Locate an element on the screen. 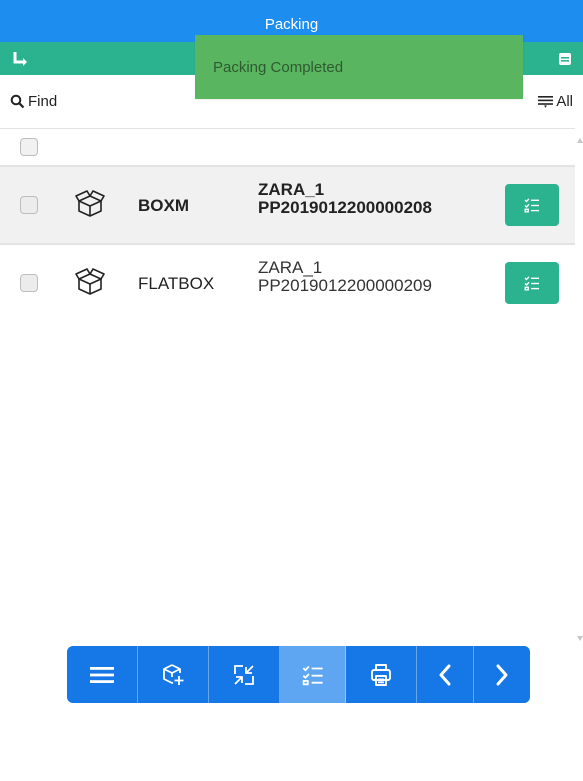  find-button: Find is located at coordinates (33, 101).